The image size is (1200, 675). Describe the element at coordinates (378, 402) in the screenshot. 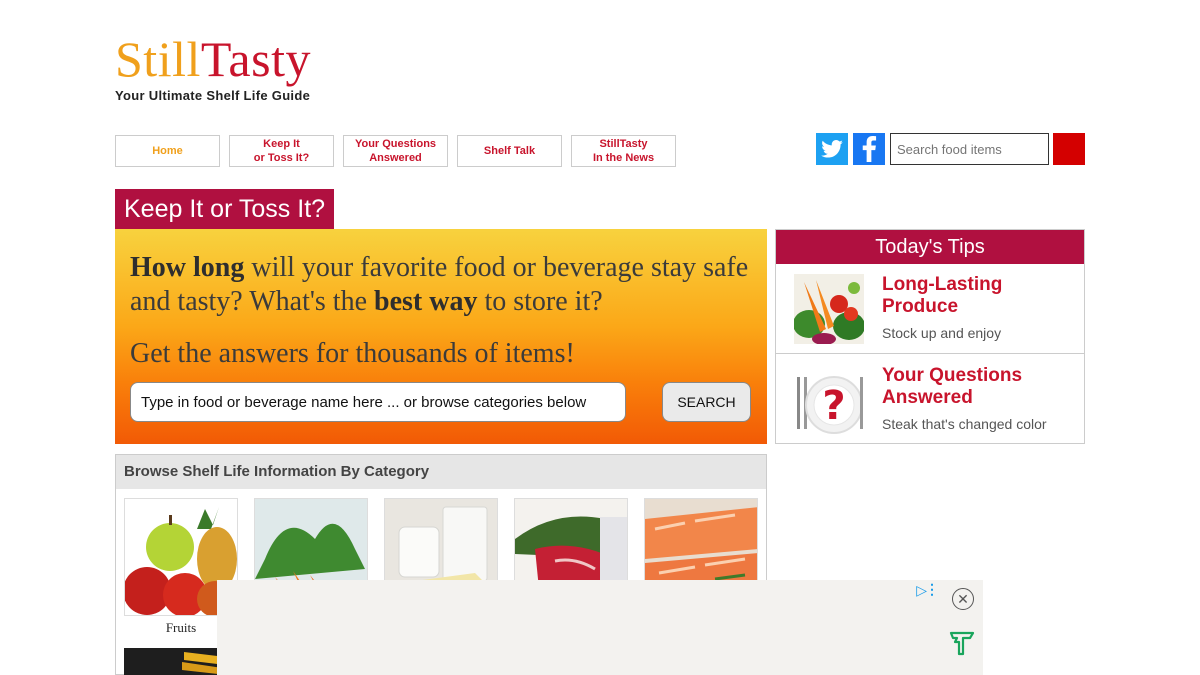

I see `food-search-input` at that location.